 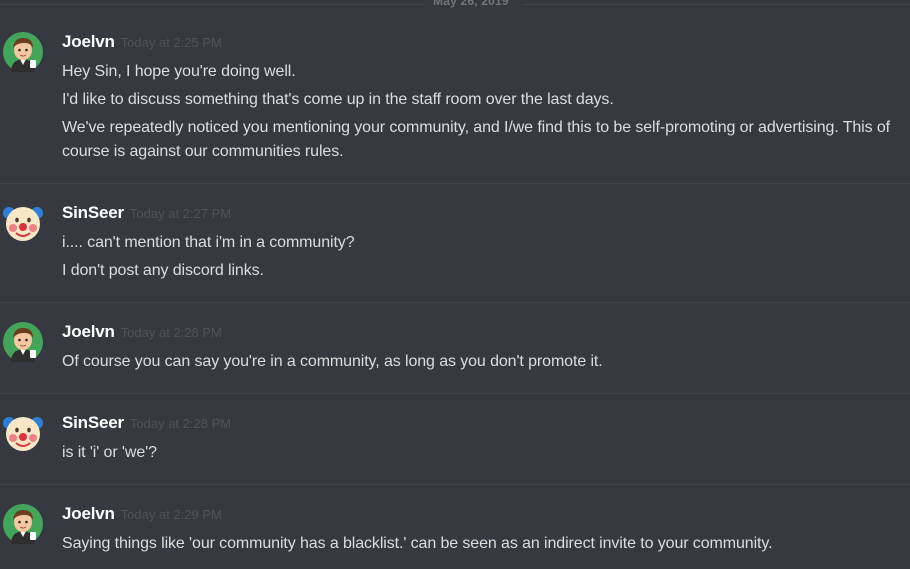 I want to click on message-header: Joelvn Today at 2:28 PM, so click(x=142, y=333).